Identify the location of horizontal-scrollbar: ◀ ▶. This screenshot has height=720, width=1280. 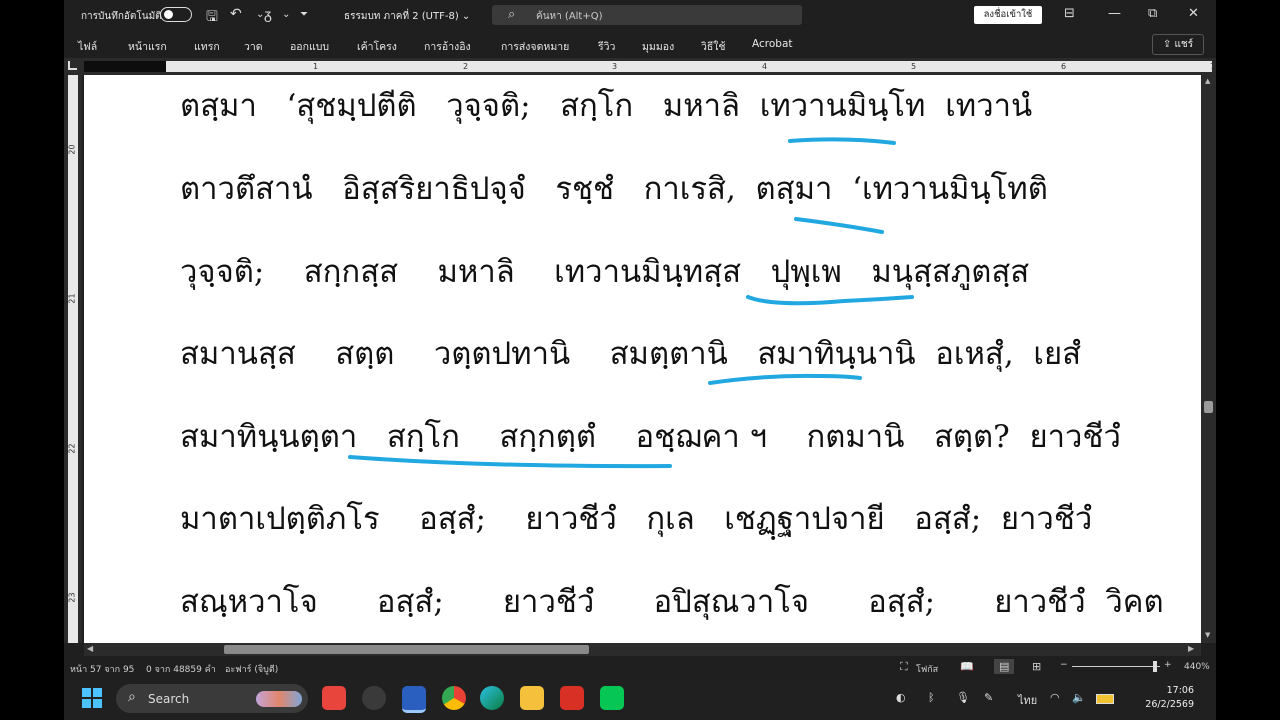
(642, 649).